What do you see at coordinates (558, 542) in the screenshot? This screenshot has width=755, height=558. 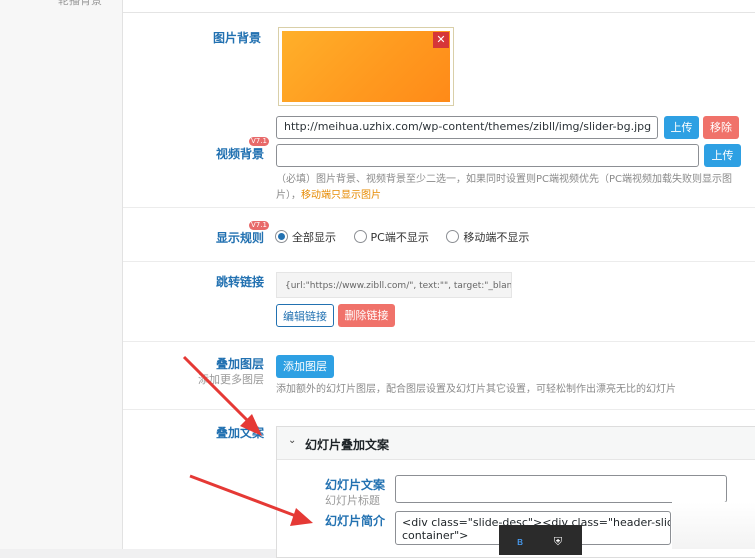 I see `shield-icon: ⛨` at bounding box center [558, 542].